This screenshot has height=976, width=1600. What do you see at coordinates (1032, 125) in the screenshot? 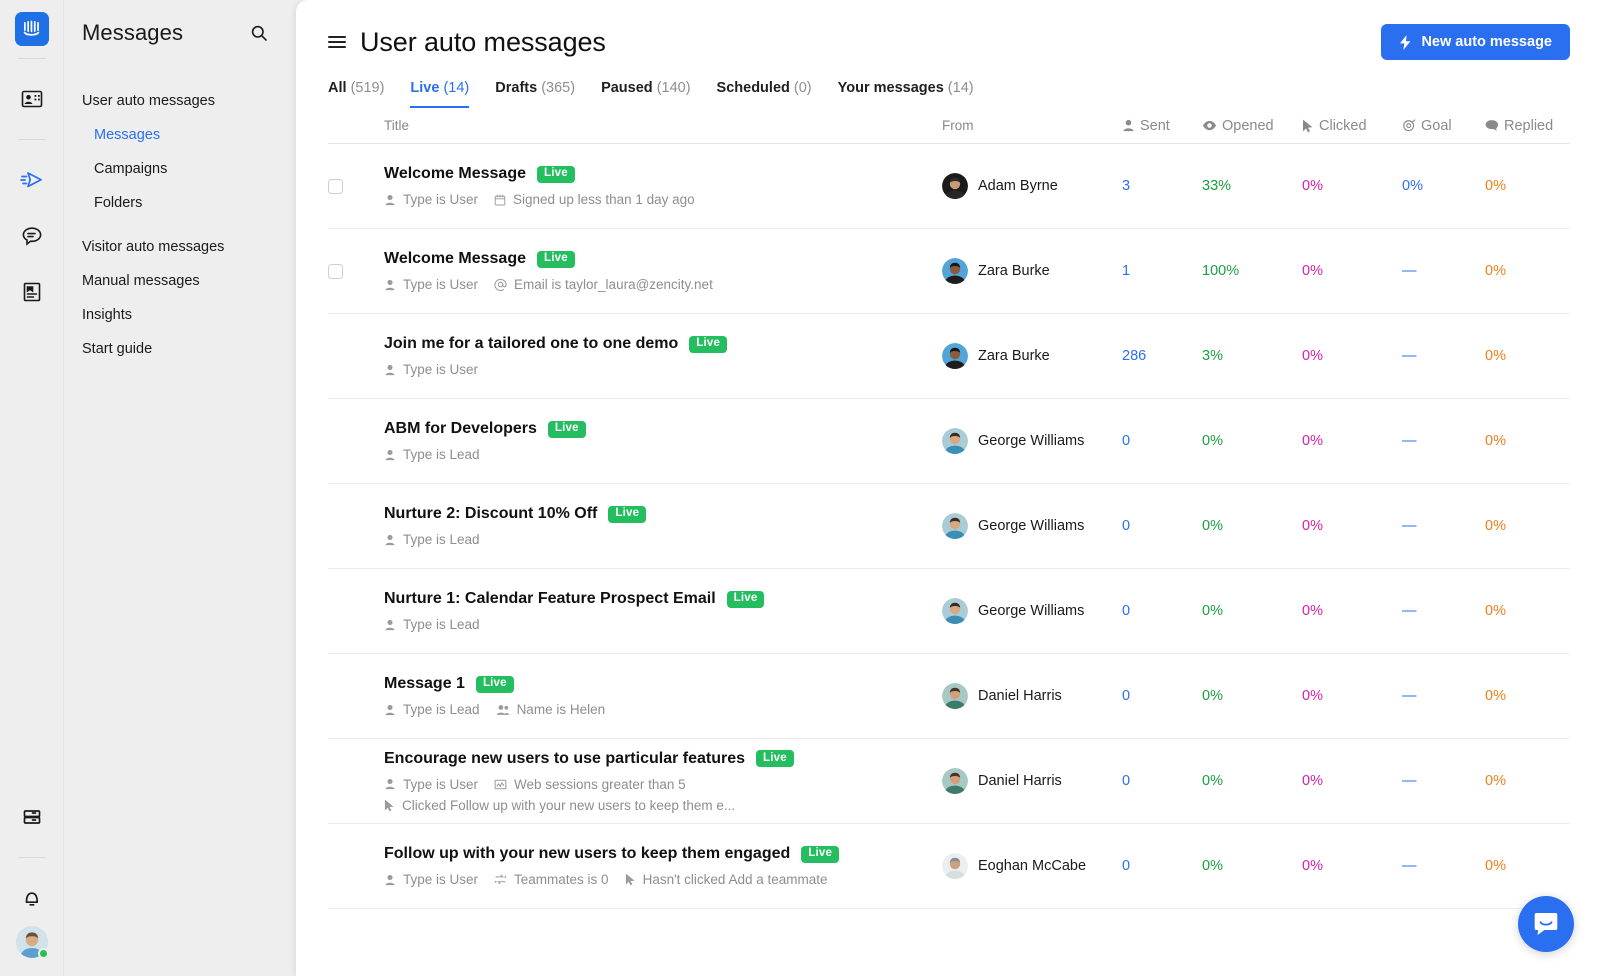
I see `header-from: From` at bounding box center [1032, 125].